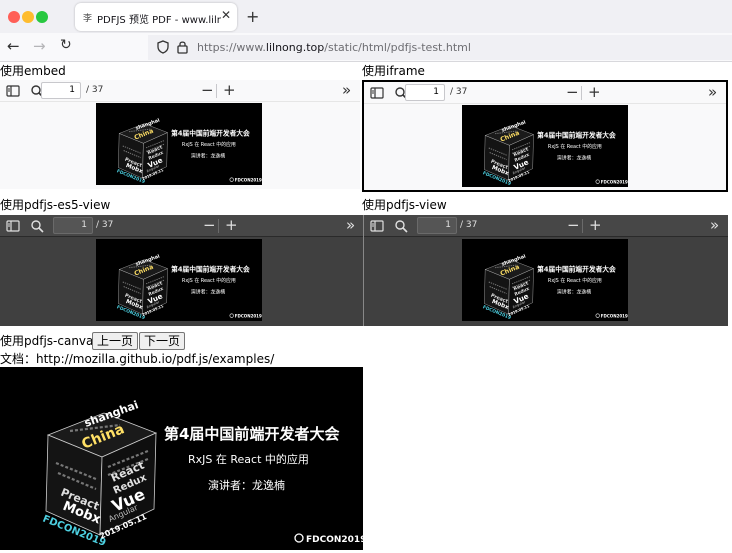 This screenshot has height=553, width=732. Describe the element at coordinates (159, 20) in the screenshot. I see `tab-title: PDFJS 预览 PDF - www.lilnong.top` at that location.